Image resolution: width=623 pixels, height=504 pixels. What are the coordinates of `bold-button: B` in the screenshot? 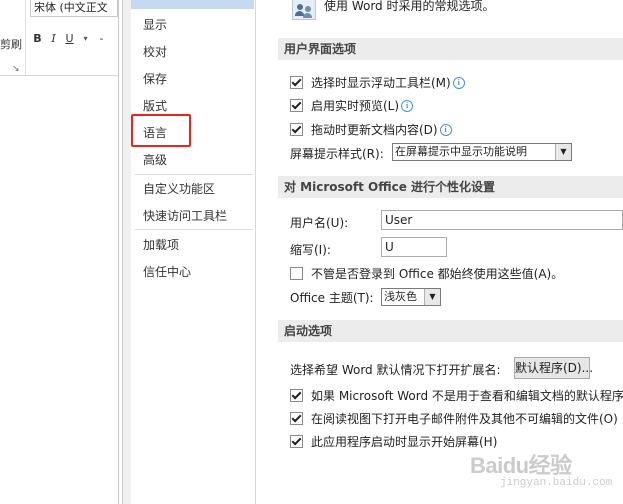 It's located at (37, 38).